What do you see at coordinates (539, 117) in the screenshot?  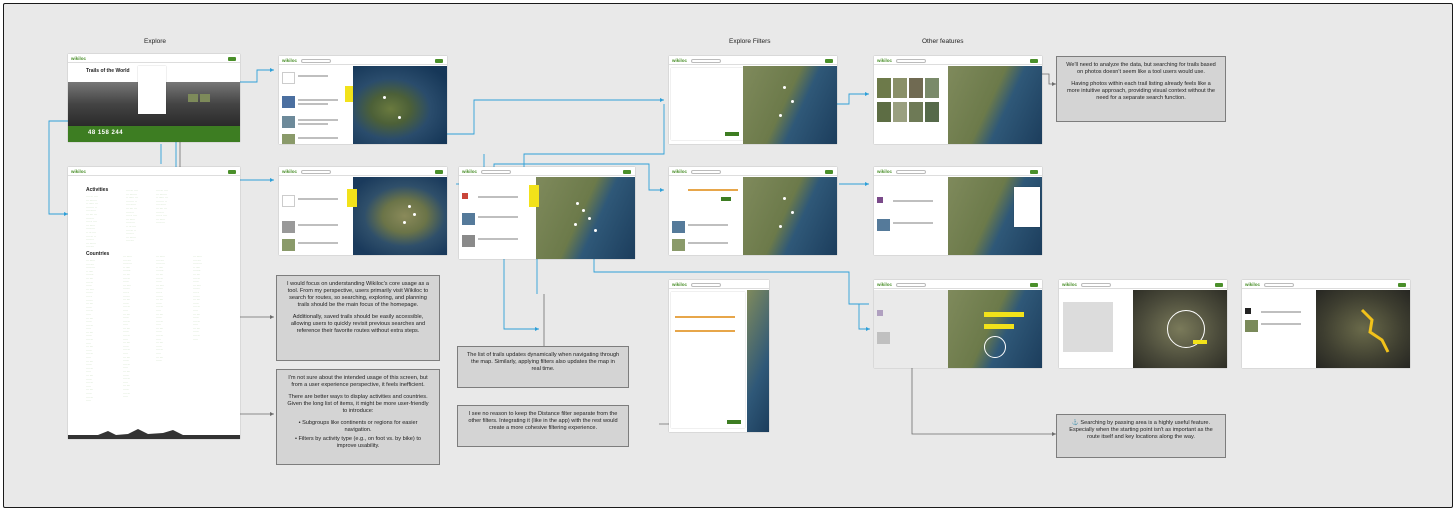 I see `connector-world-to-filters` at bounding box center [539, 117].